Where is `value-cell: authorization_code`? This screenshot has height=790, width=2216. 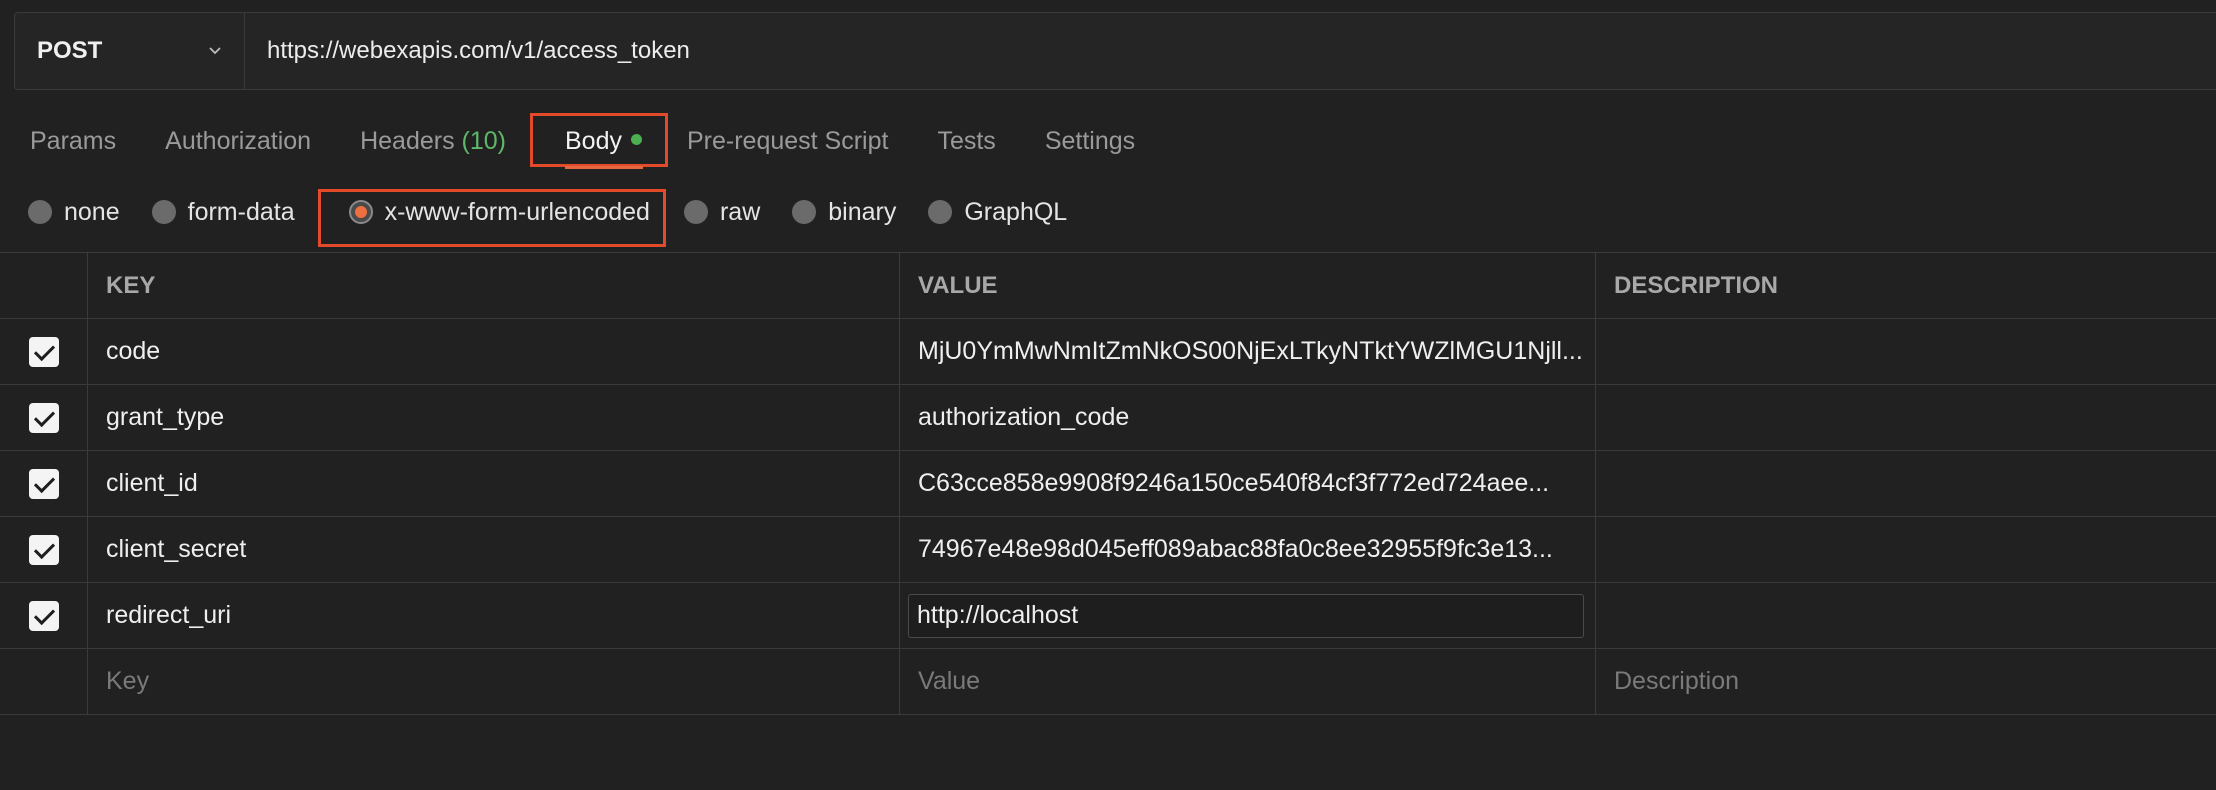
value-cell: authorization_code is located at coordinates (1248, 417).